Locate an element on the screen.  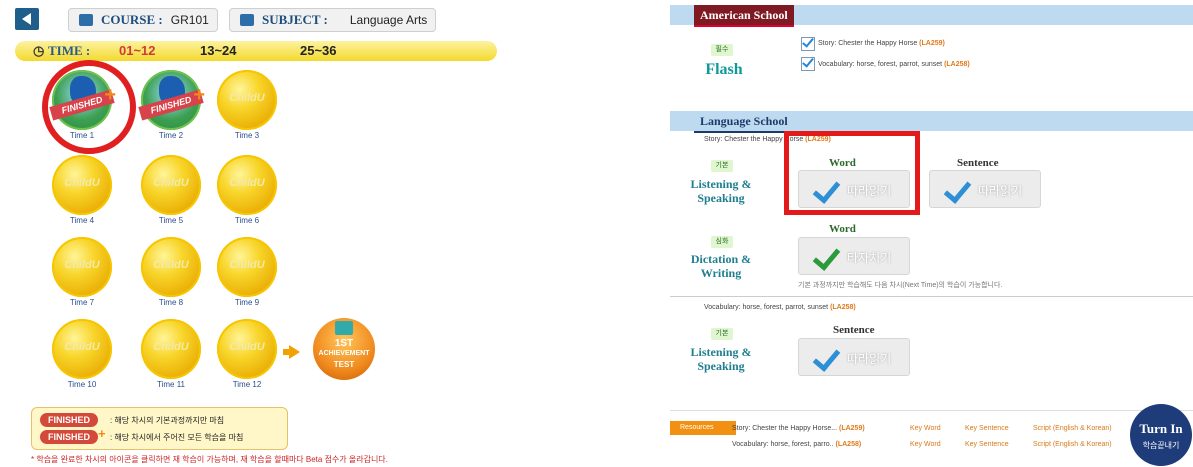
turn-in-label: Turn In is located at coordinates (1161, 428).